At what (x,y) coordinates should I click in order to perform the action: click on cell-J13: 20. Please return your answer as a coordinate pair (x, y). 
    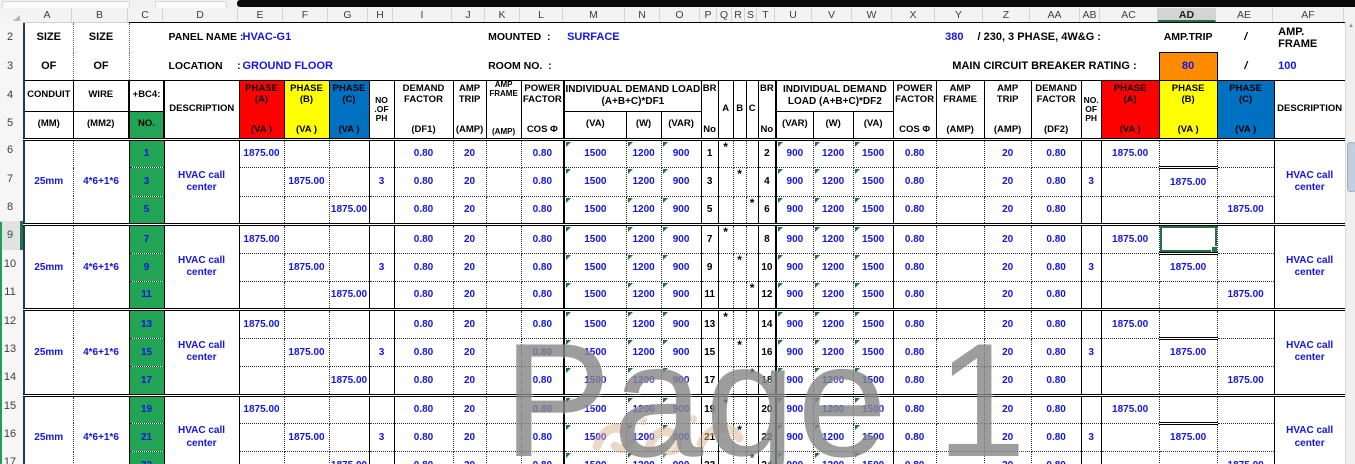
    Looking at the image, I should click on (470, 353).